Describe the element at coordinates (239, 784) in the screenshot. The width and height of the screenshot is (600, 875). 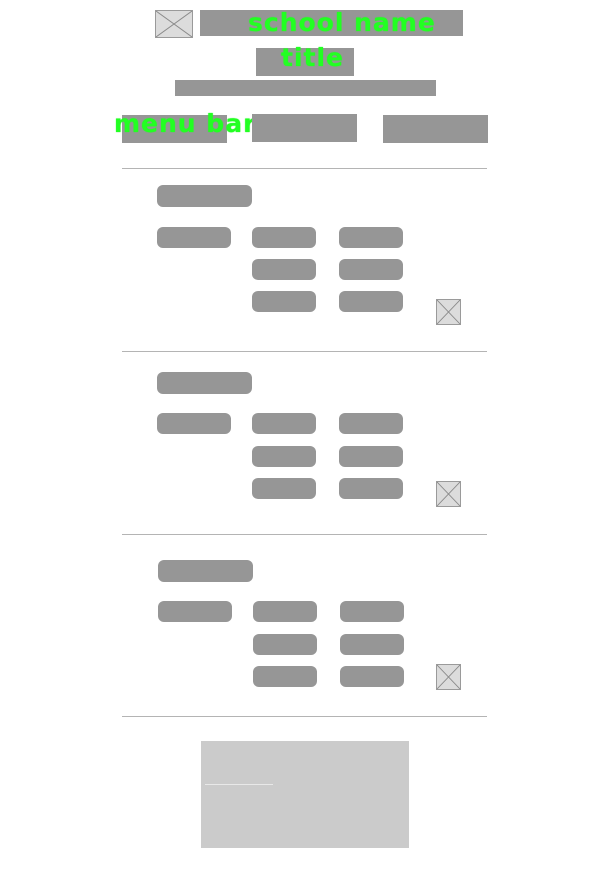
I see `footer-line` at that location.